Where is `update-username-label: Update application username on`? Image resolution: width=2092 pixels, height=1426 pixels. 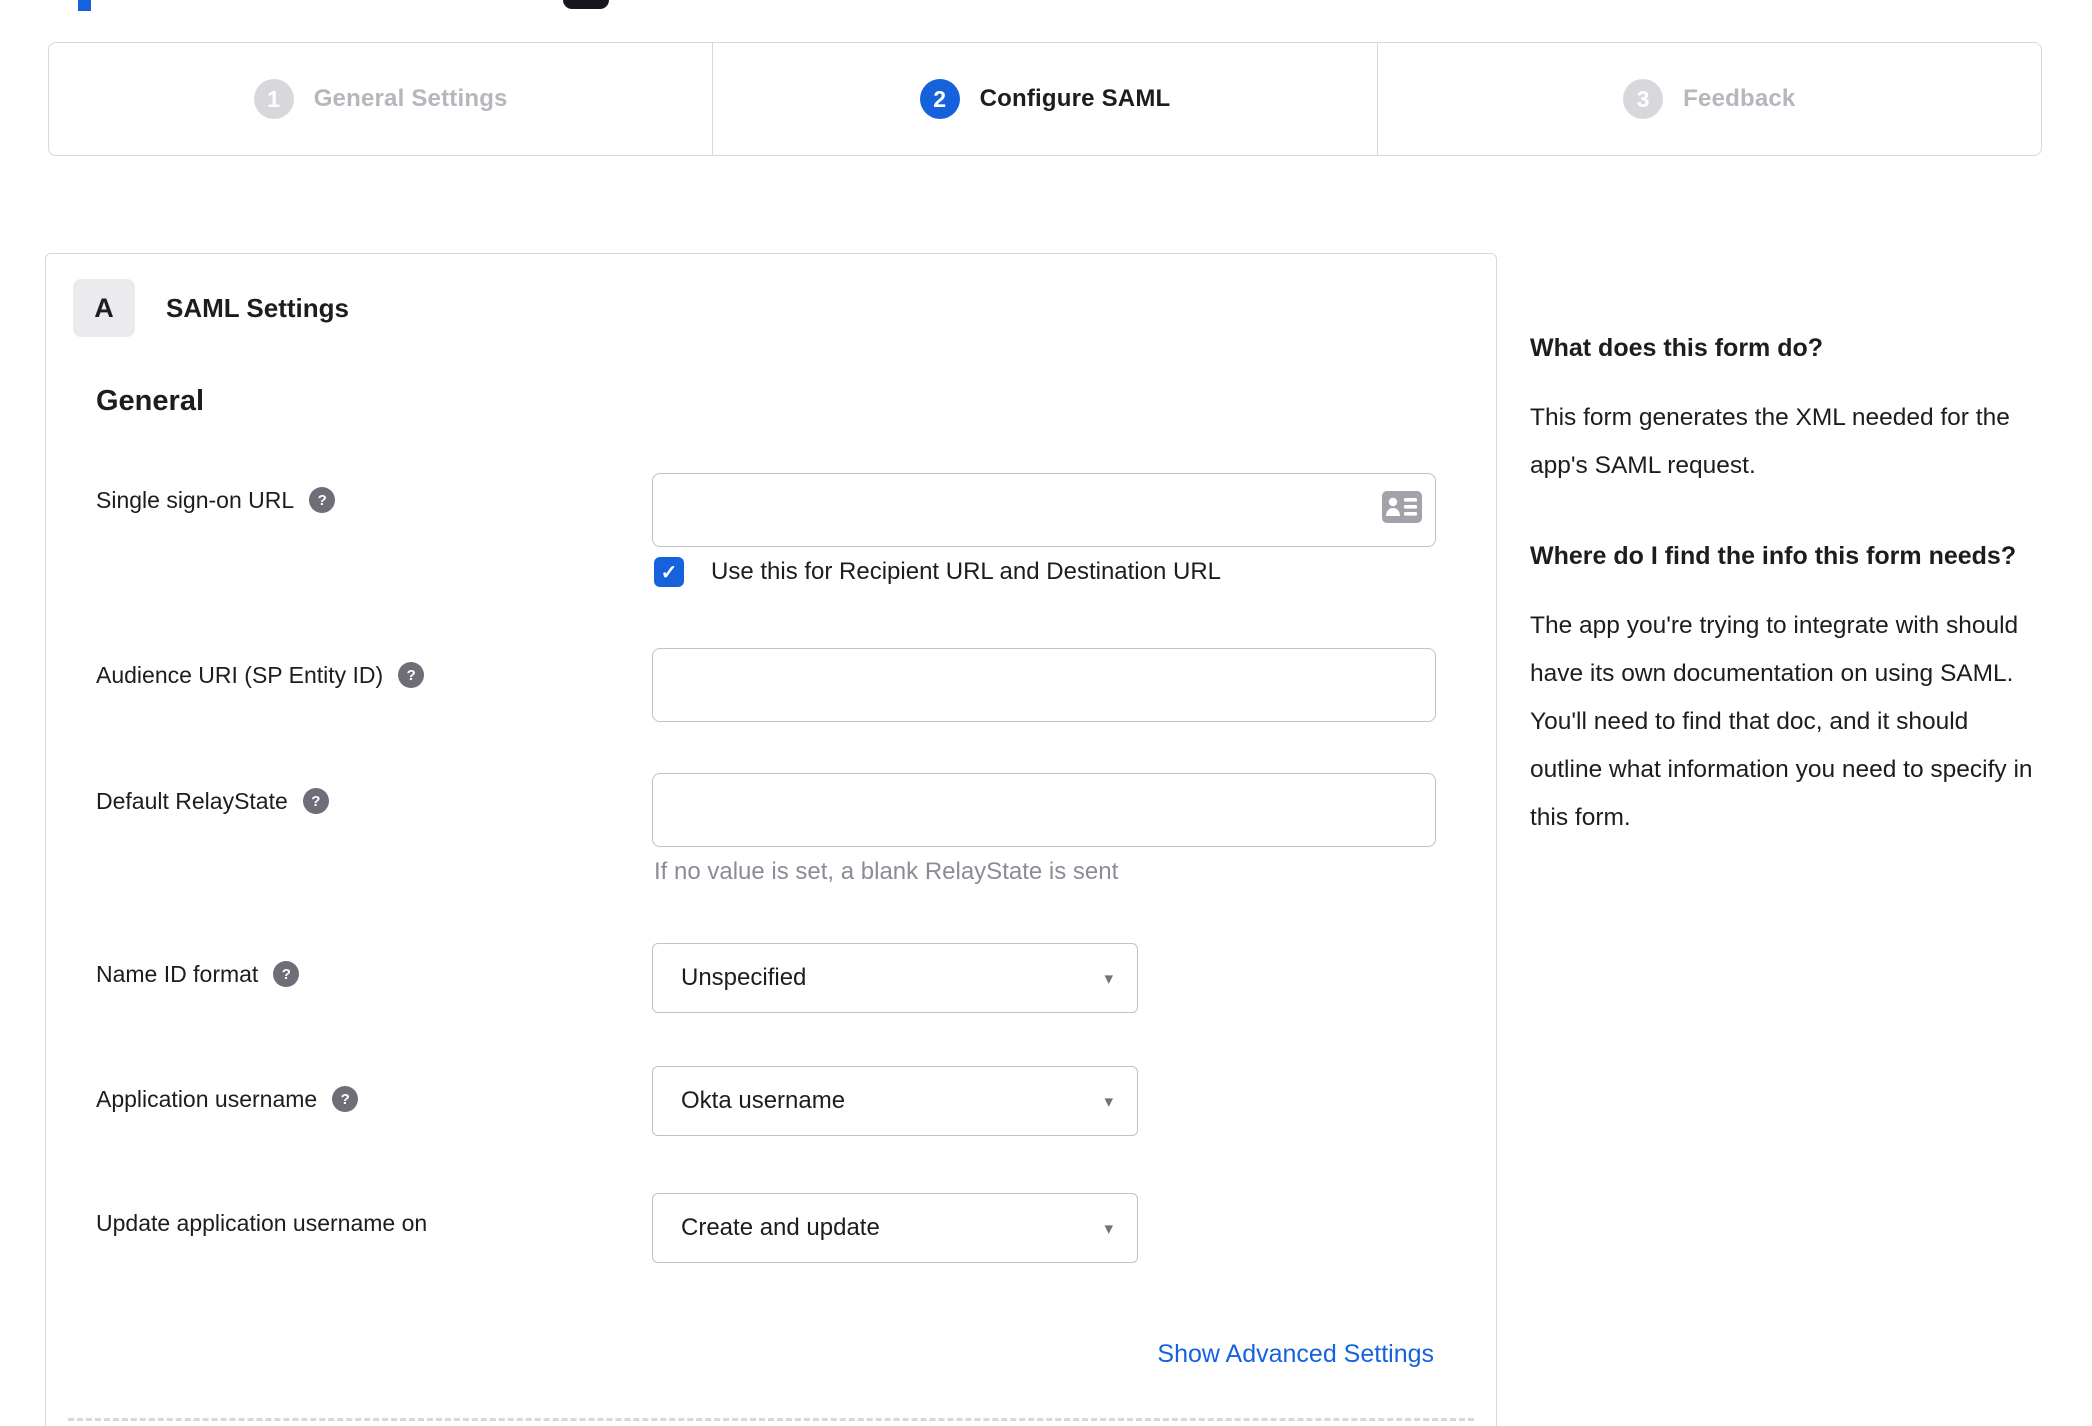
update-username-label: Update application username on is located at coordinates (261, 1223).